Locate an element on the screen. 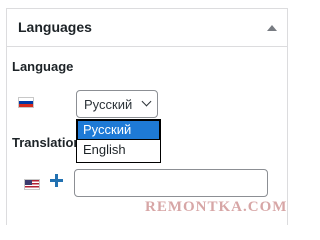 The image size is (320, 240). language-select-value: Русский is located at coordinates (108, 104).